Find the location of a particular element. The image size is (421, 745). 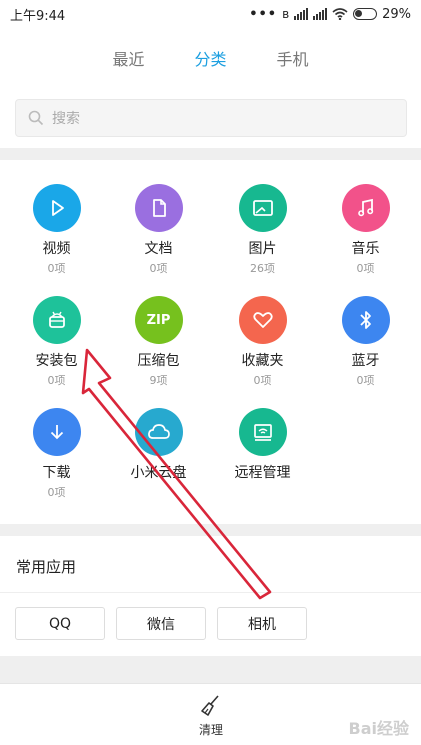

category-count: 9项 is located at coordinates (158, 380).